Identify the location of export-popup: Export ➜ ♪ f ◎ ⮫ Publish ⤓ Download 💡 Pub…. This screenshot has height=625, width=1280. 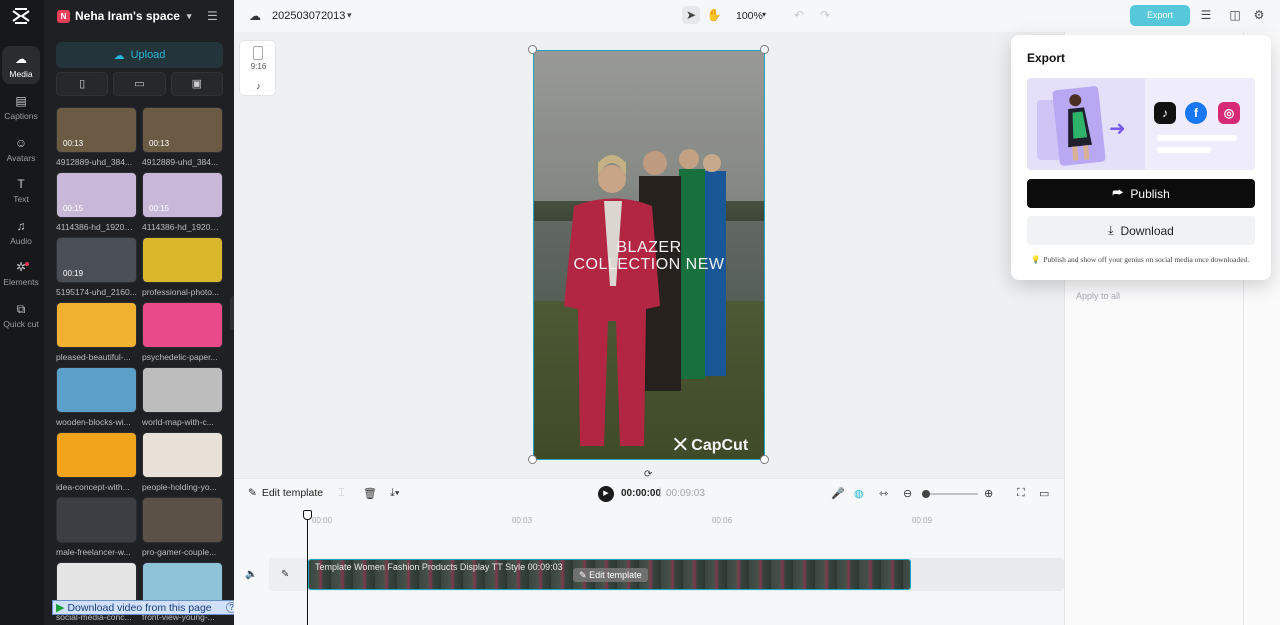
(1141, 157).